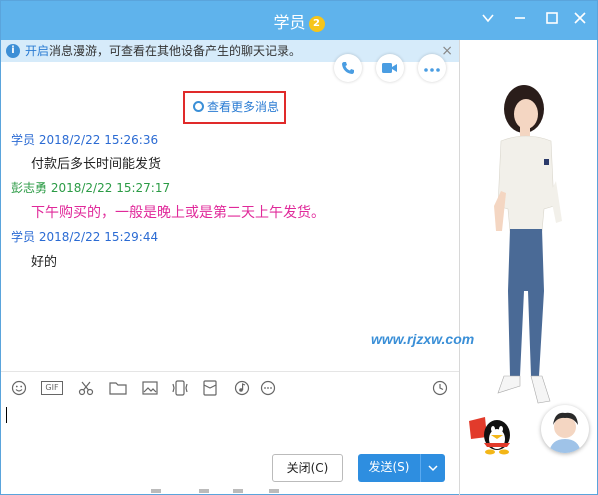 The image size is (598, 495). Describe the element at coordinates (316, 24) in the screenshot. I see `level-badge-icon: 2` at that location.